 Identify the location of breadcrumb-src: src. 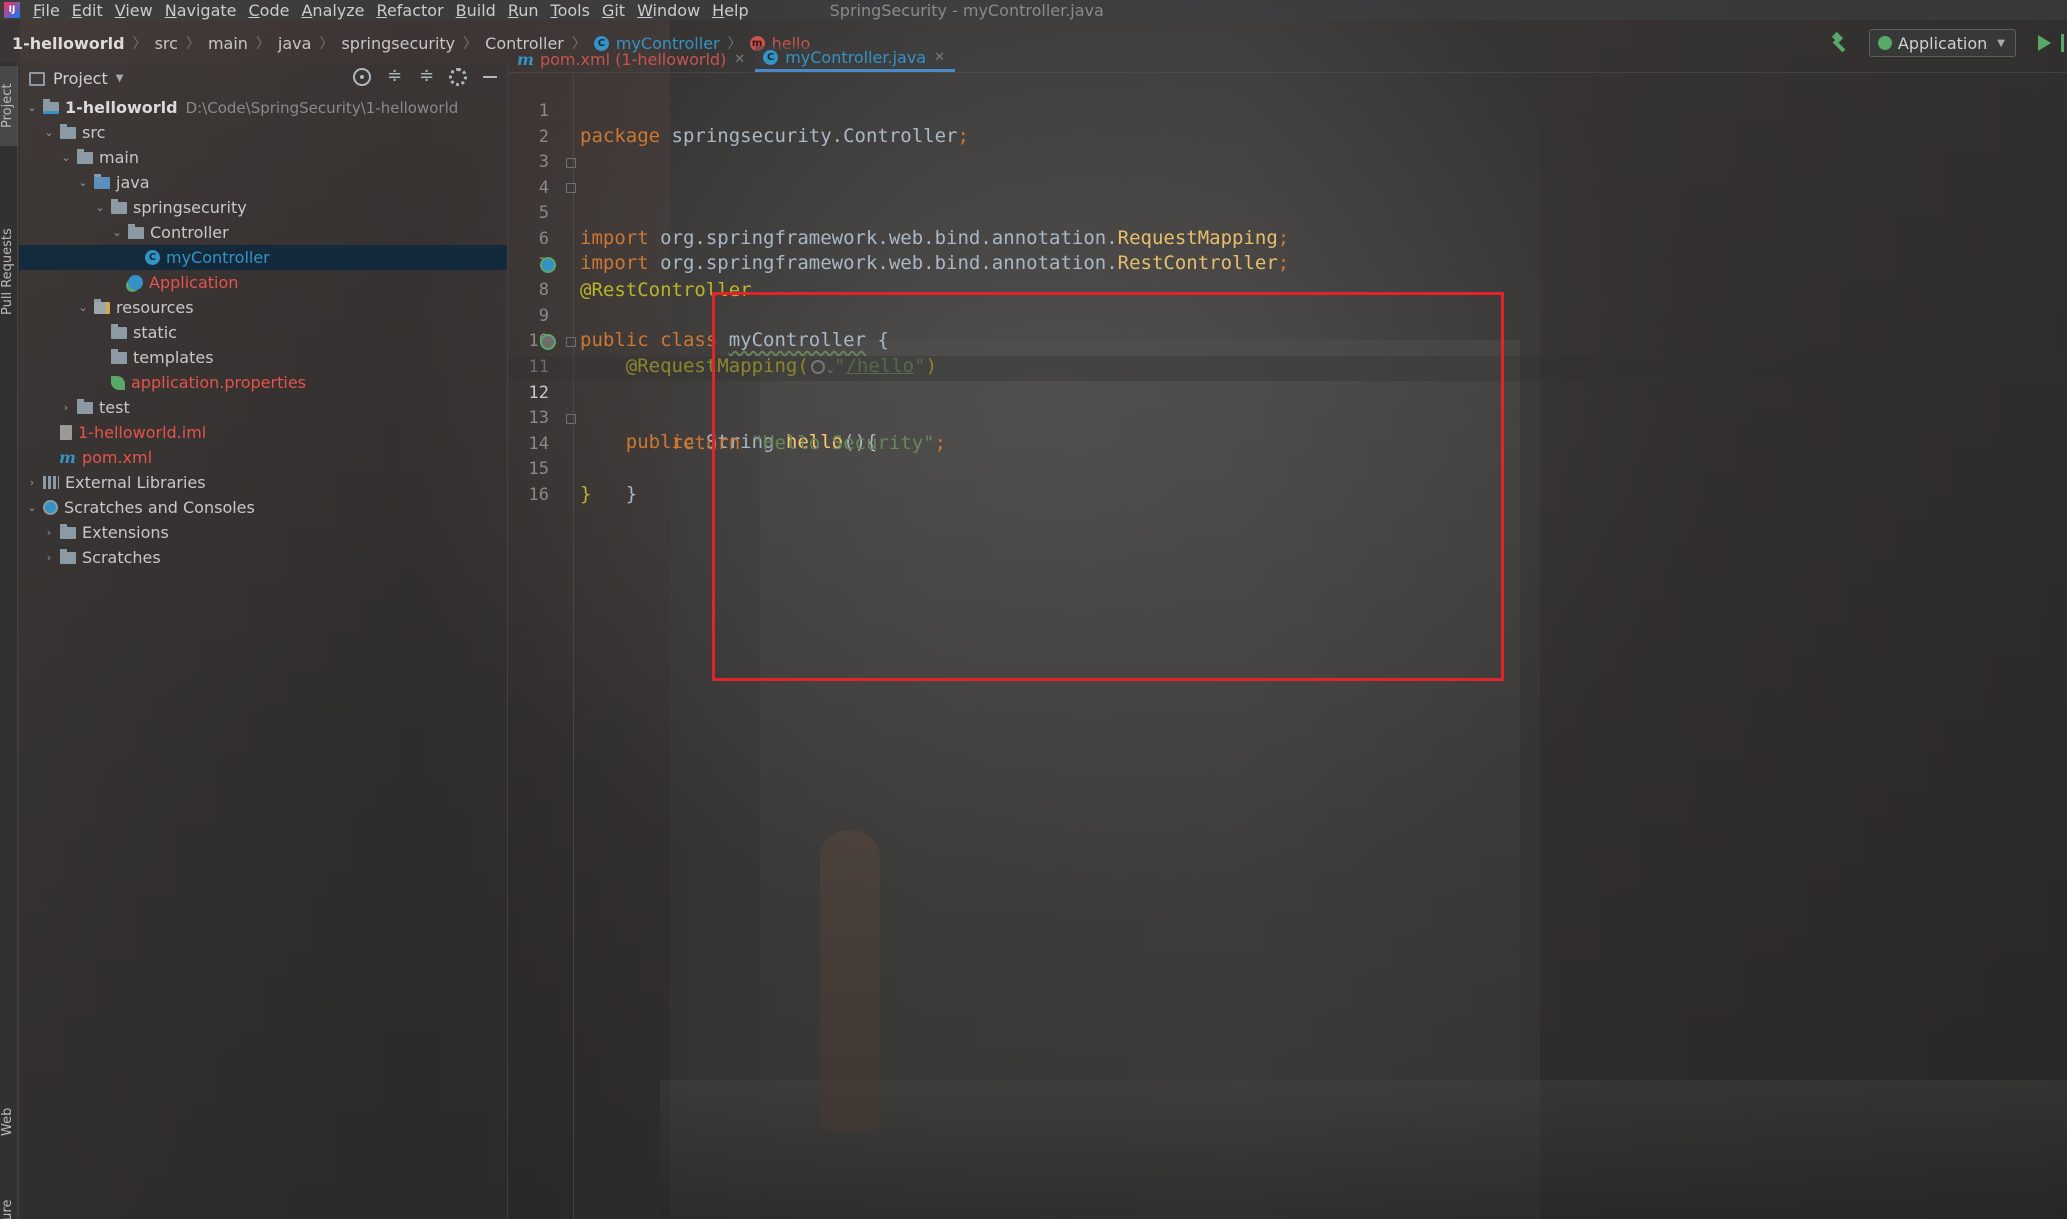
(166, 43).